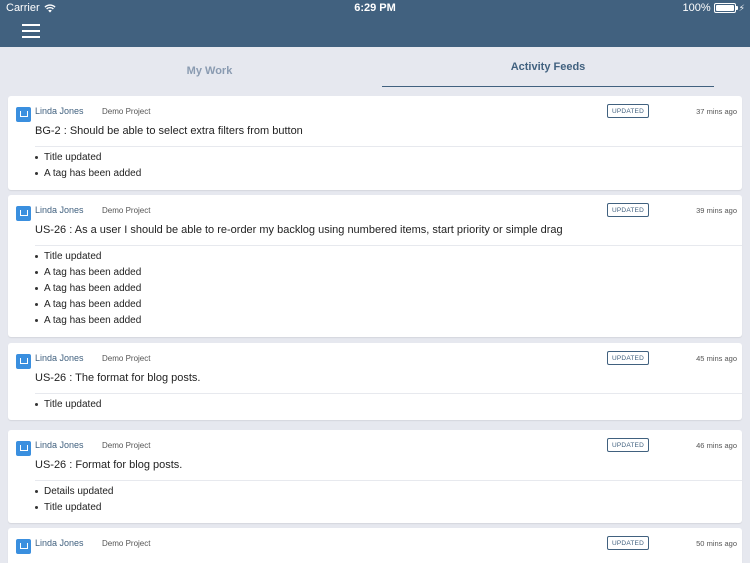 This screenshot has height=563, width=750. I want to click on timestamp: 46 mins ago, so click(716, 445).